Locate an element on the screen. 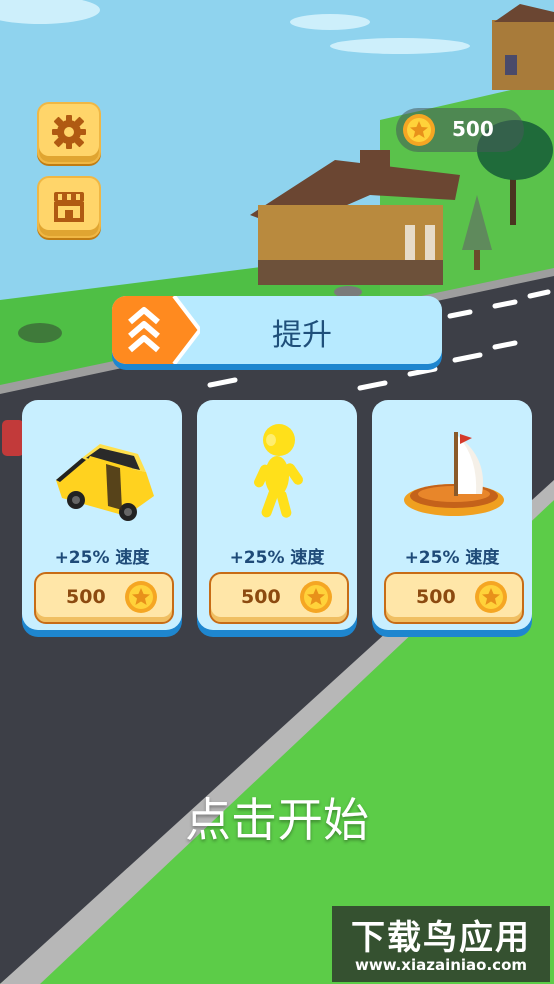  buy-button-runner: 500 is located at coordinates (279, 598).